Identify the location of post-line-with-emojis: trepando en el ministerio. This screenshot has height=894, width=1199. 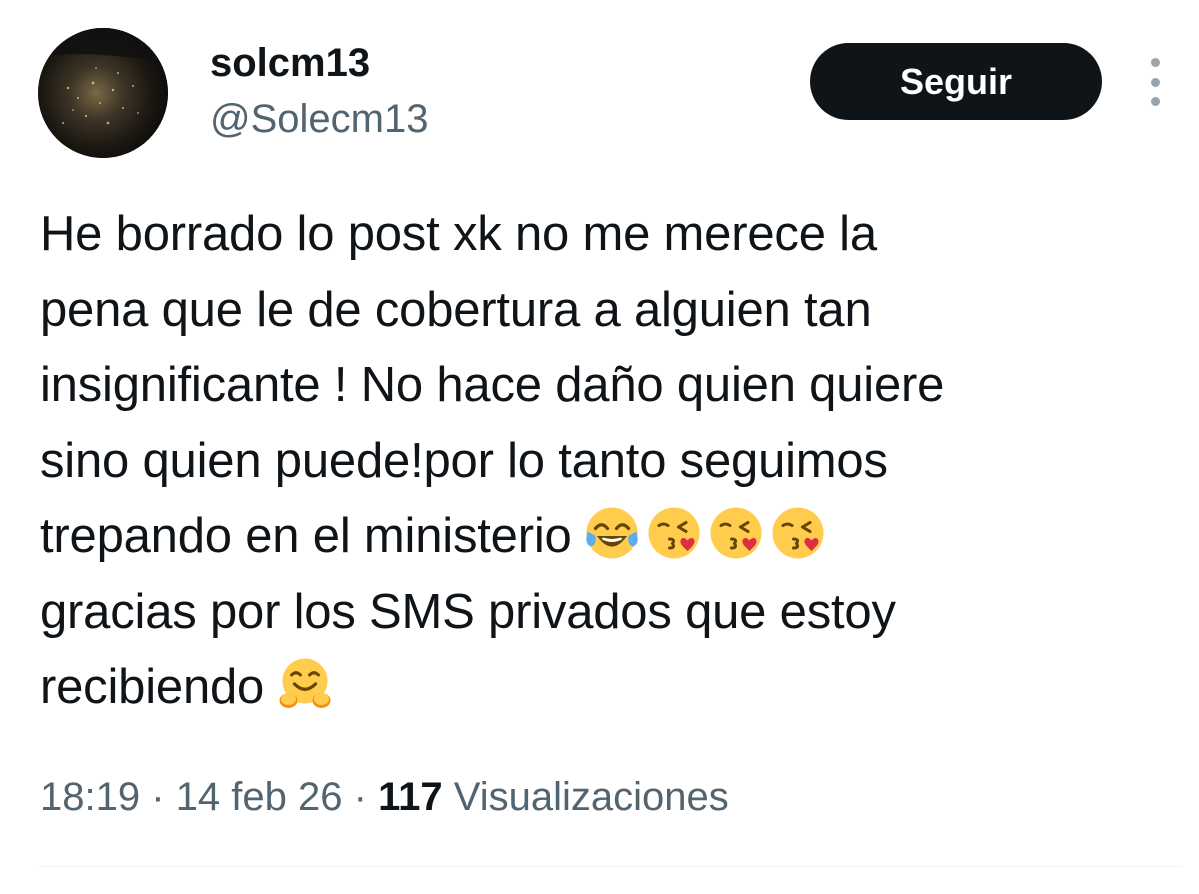
(610, 537).